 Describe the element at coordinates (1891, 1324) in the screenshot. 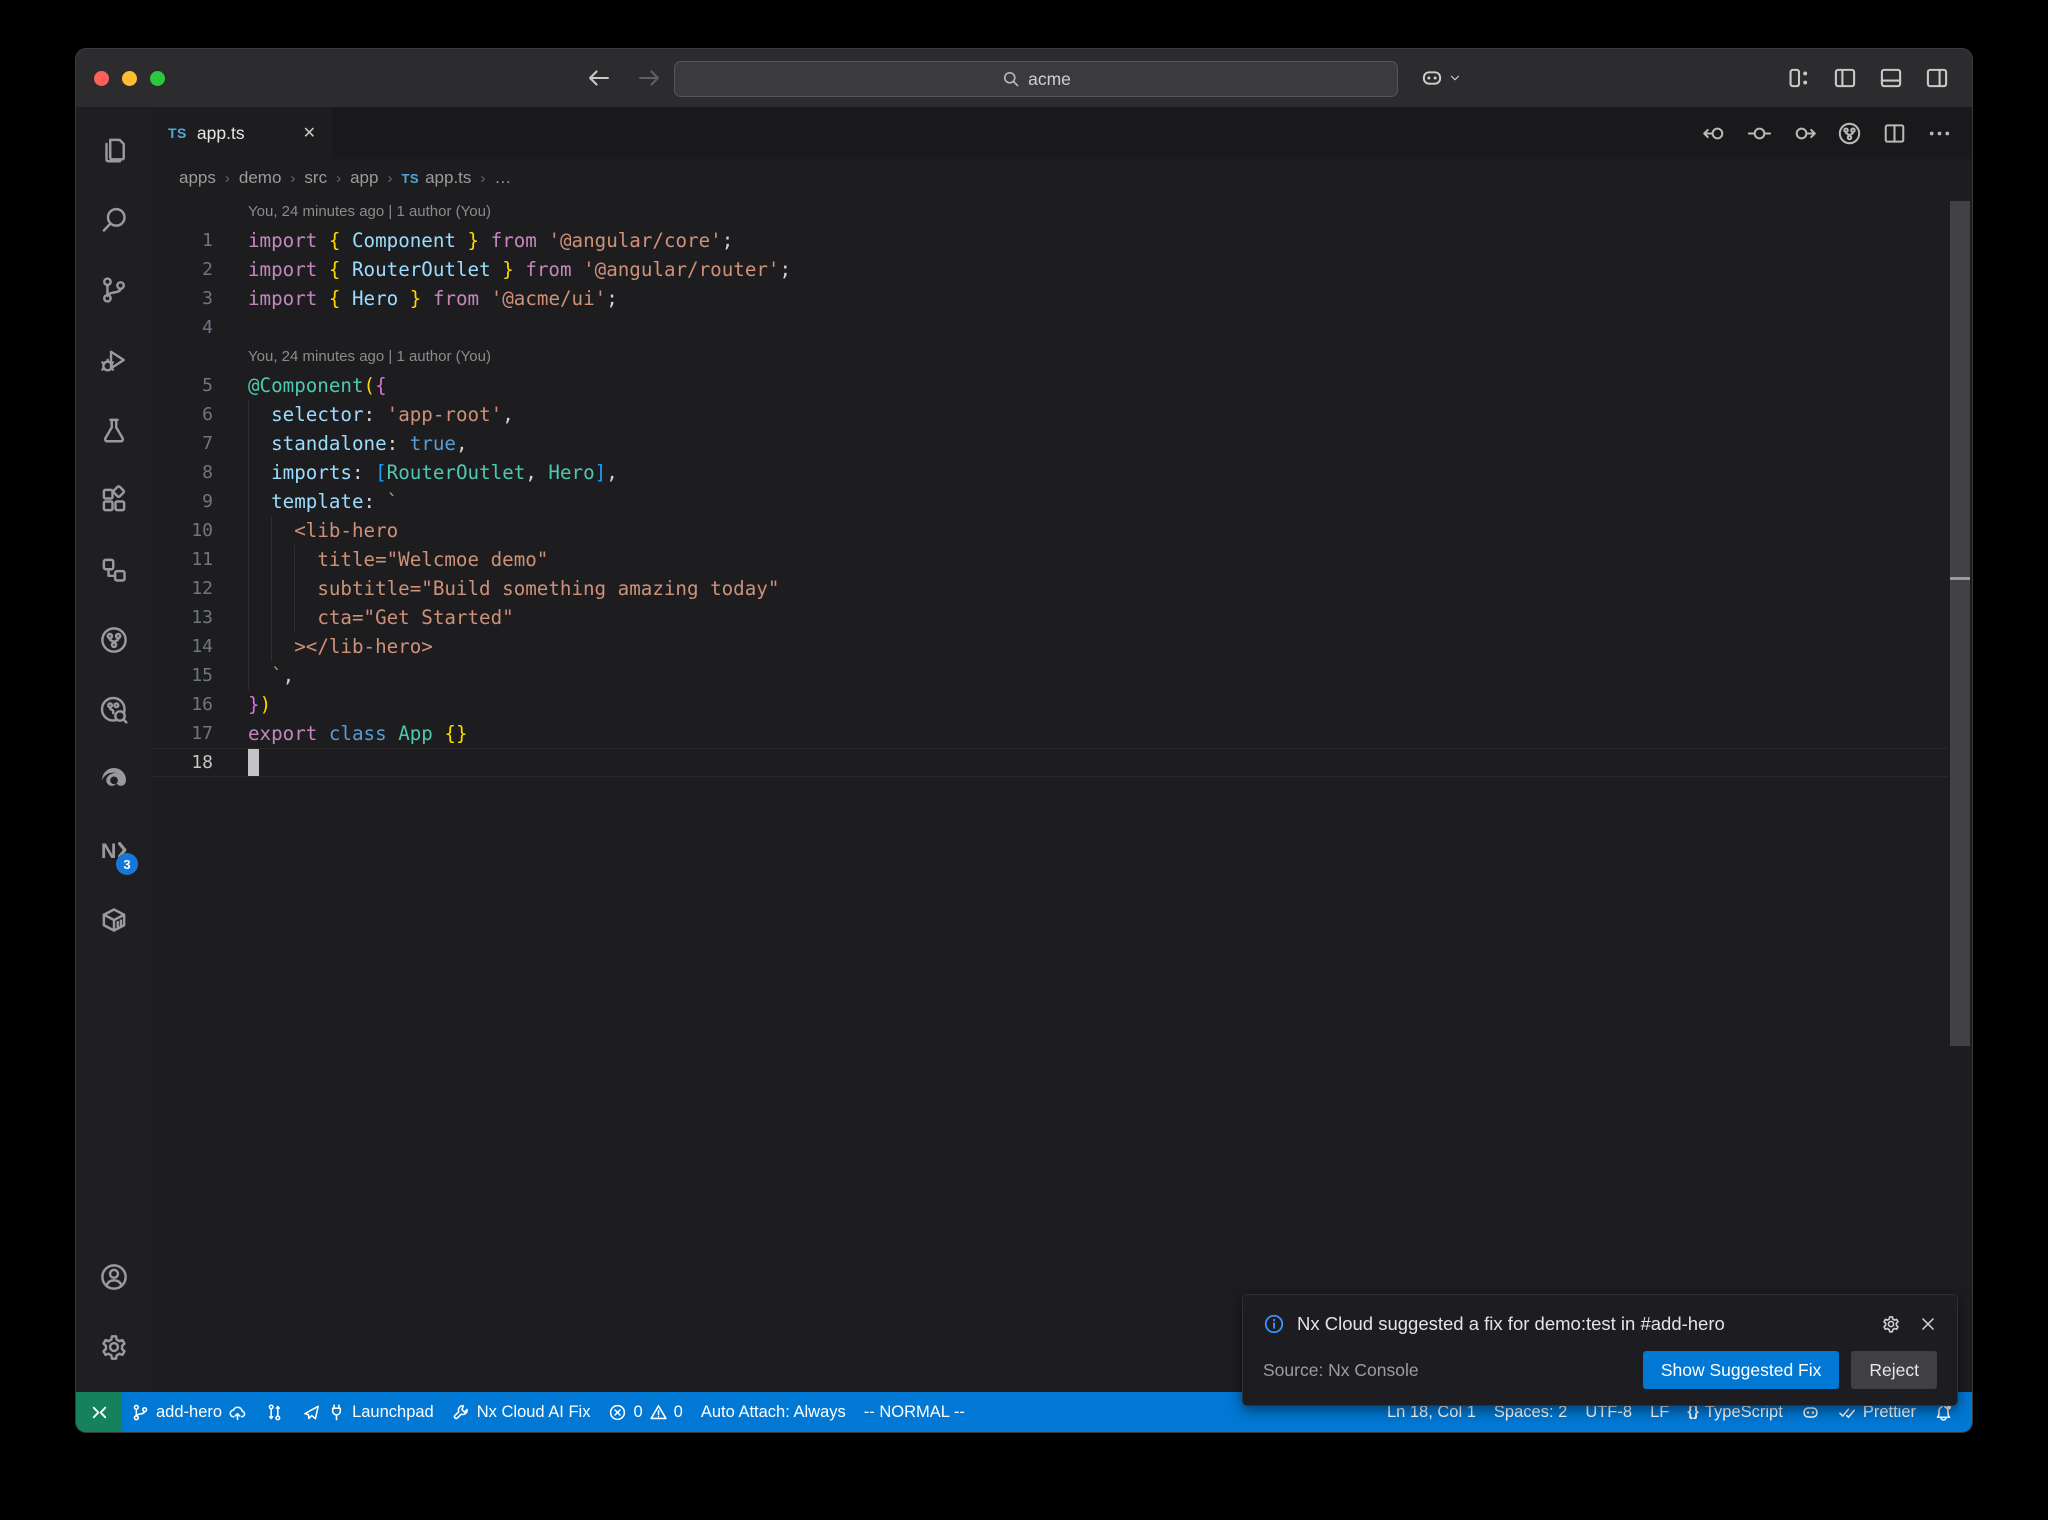

I see `notification-settings-icon` at that location.